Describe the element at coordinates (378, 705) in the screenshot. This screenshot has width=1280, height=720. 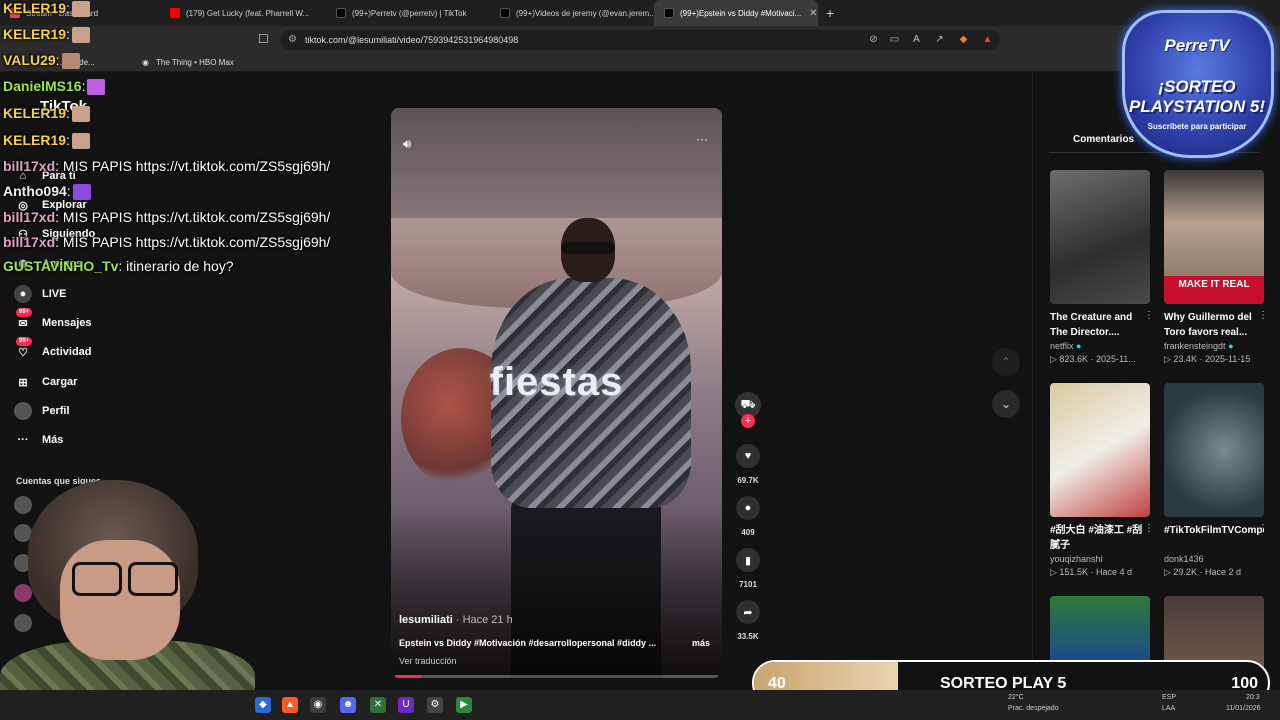
I see `xbox-icon: ✕` at that location.